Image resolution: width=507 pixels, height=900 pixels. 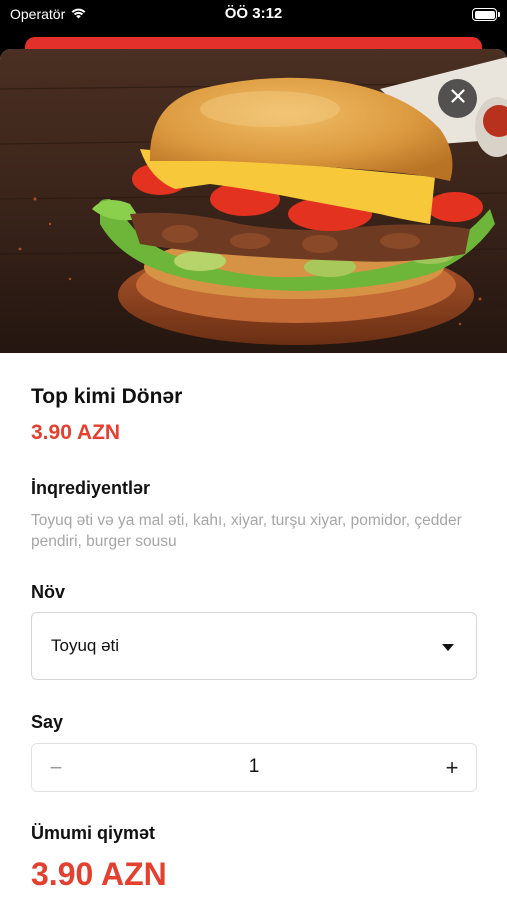 What do you see at coordinates (91, 488) in the screenshot?
I see `ingredients-label: İnqrediyentlər` at bounding box center [91, 488].